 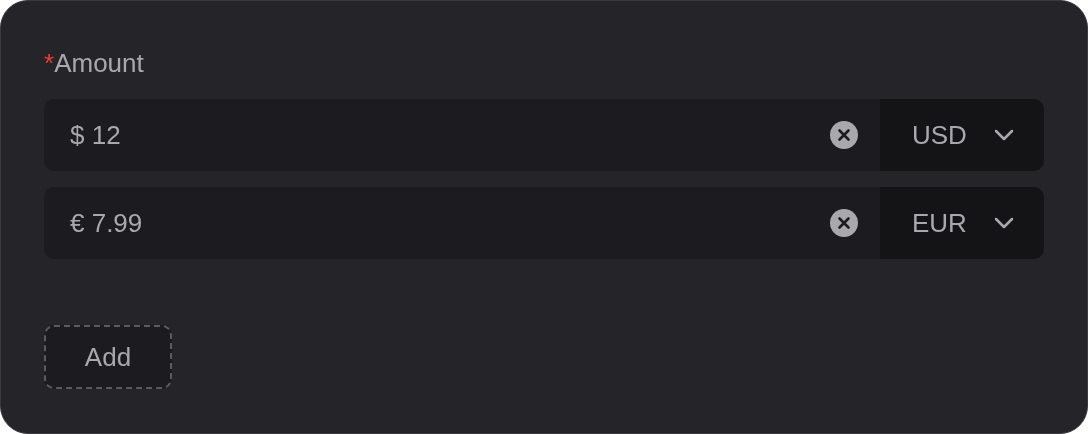 I want to click on add-button: Add, so click(x=108, y=357).